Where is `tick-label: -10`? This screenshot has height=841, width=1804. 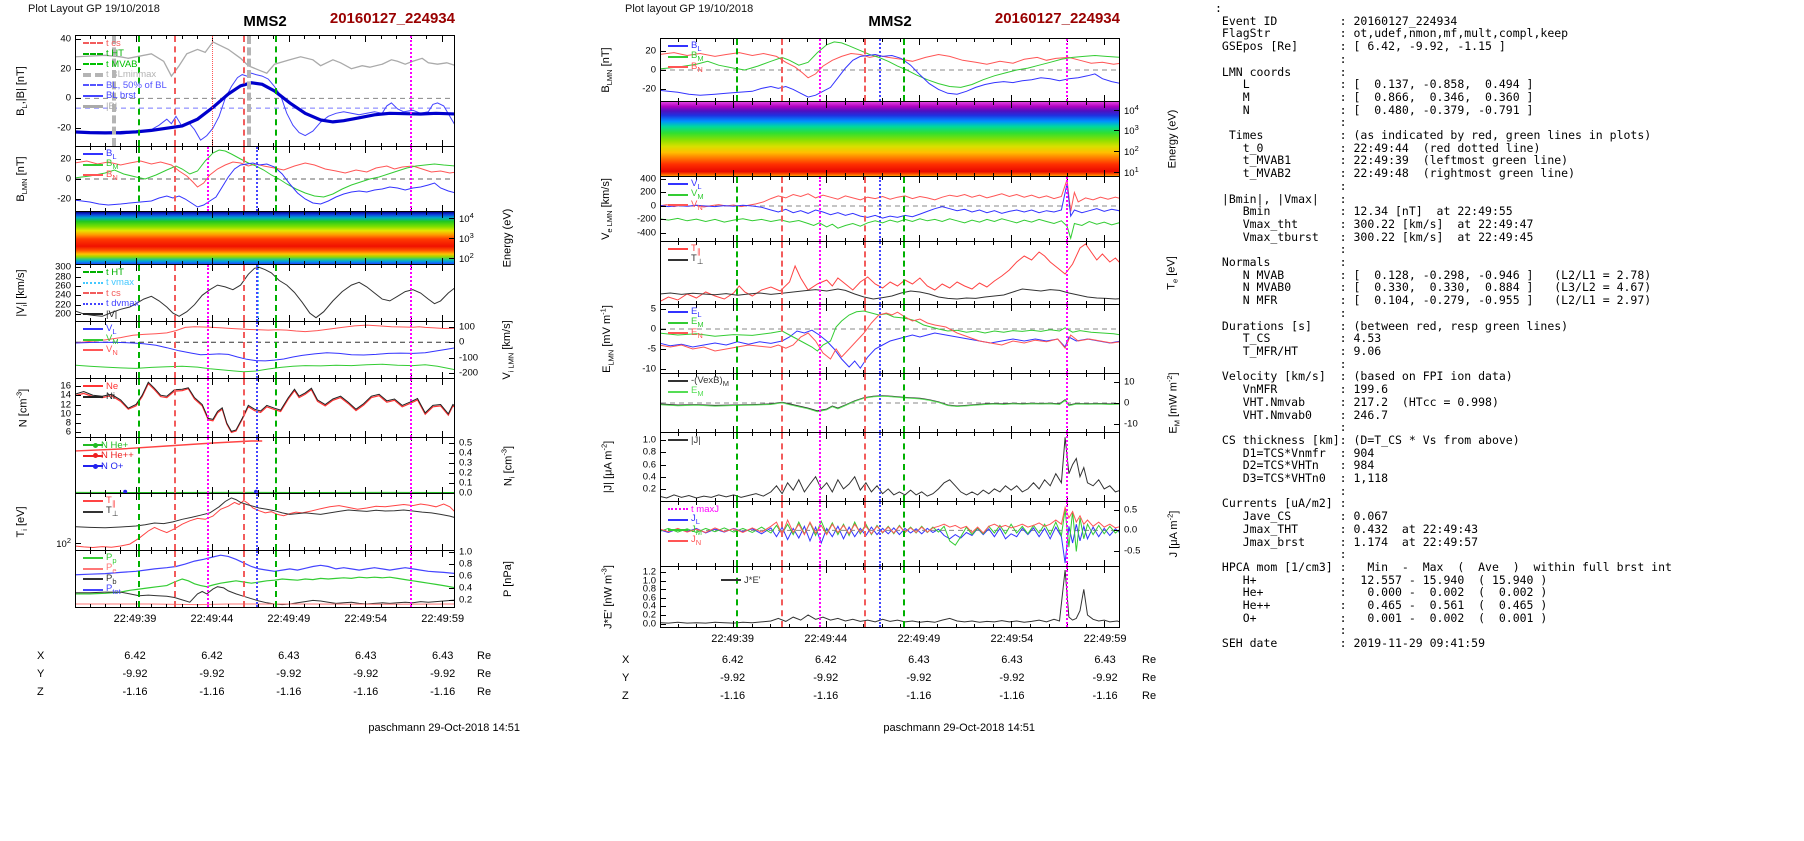
tick-label: -10 is located at coordinates (649, 369).